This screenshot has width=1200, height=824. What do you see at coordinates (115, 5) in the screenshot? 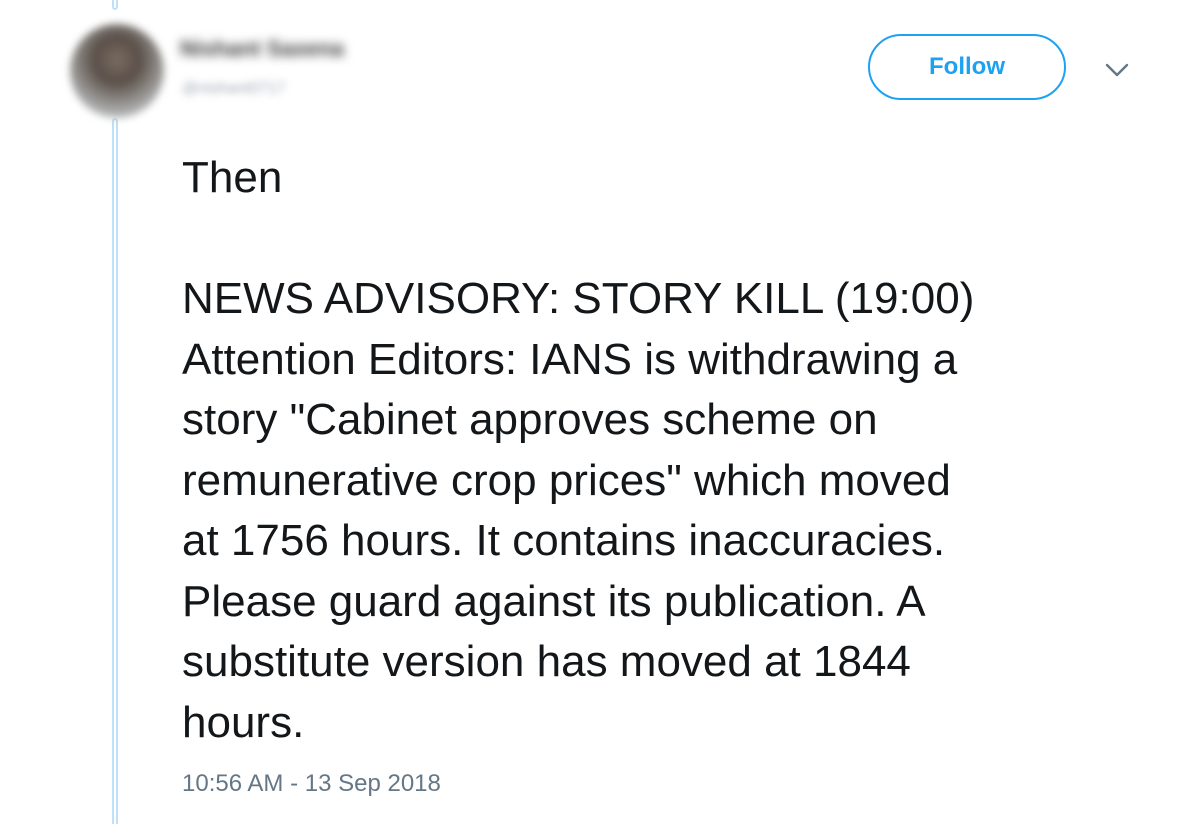
I see `thread-line-top` at bounding box center [115, 5].